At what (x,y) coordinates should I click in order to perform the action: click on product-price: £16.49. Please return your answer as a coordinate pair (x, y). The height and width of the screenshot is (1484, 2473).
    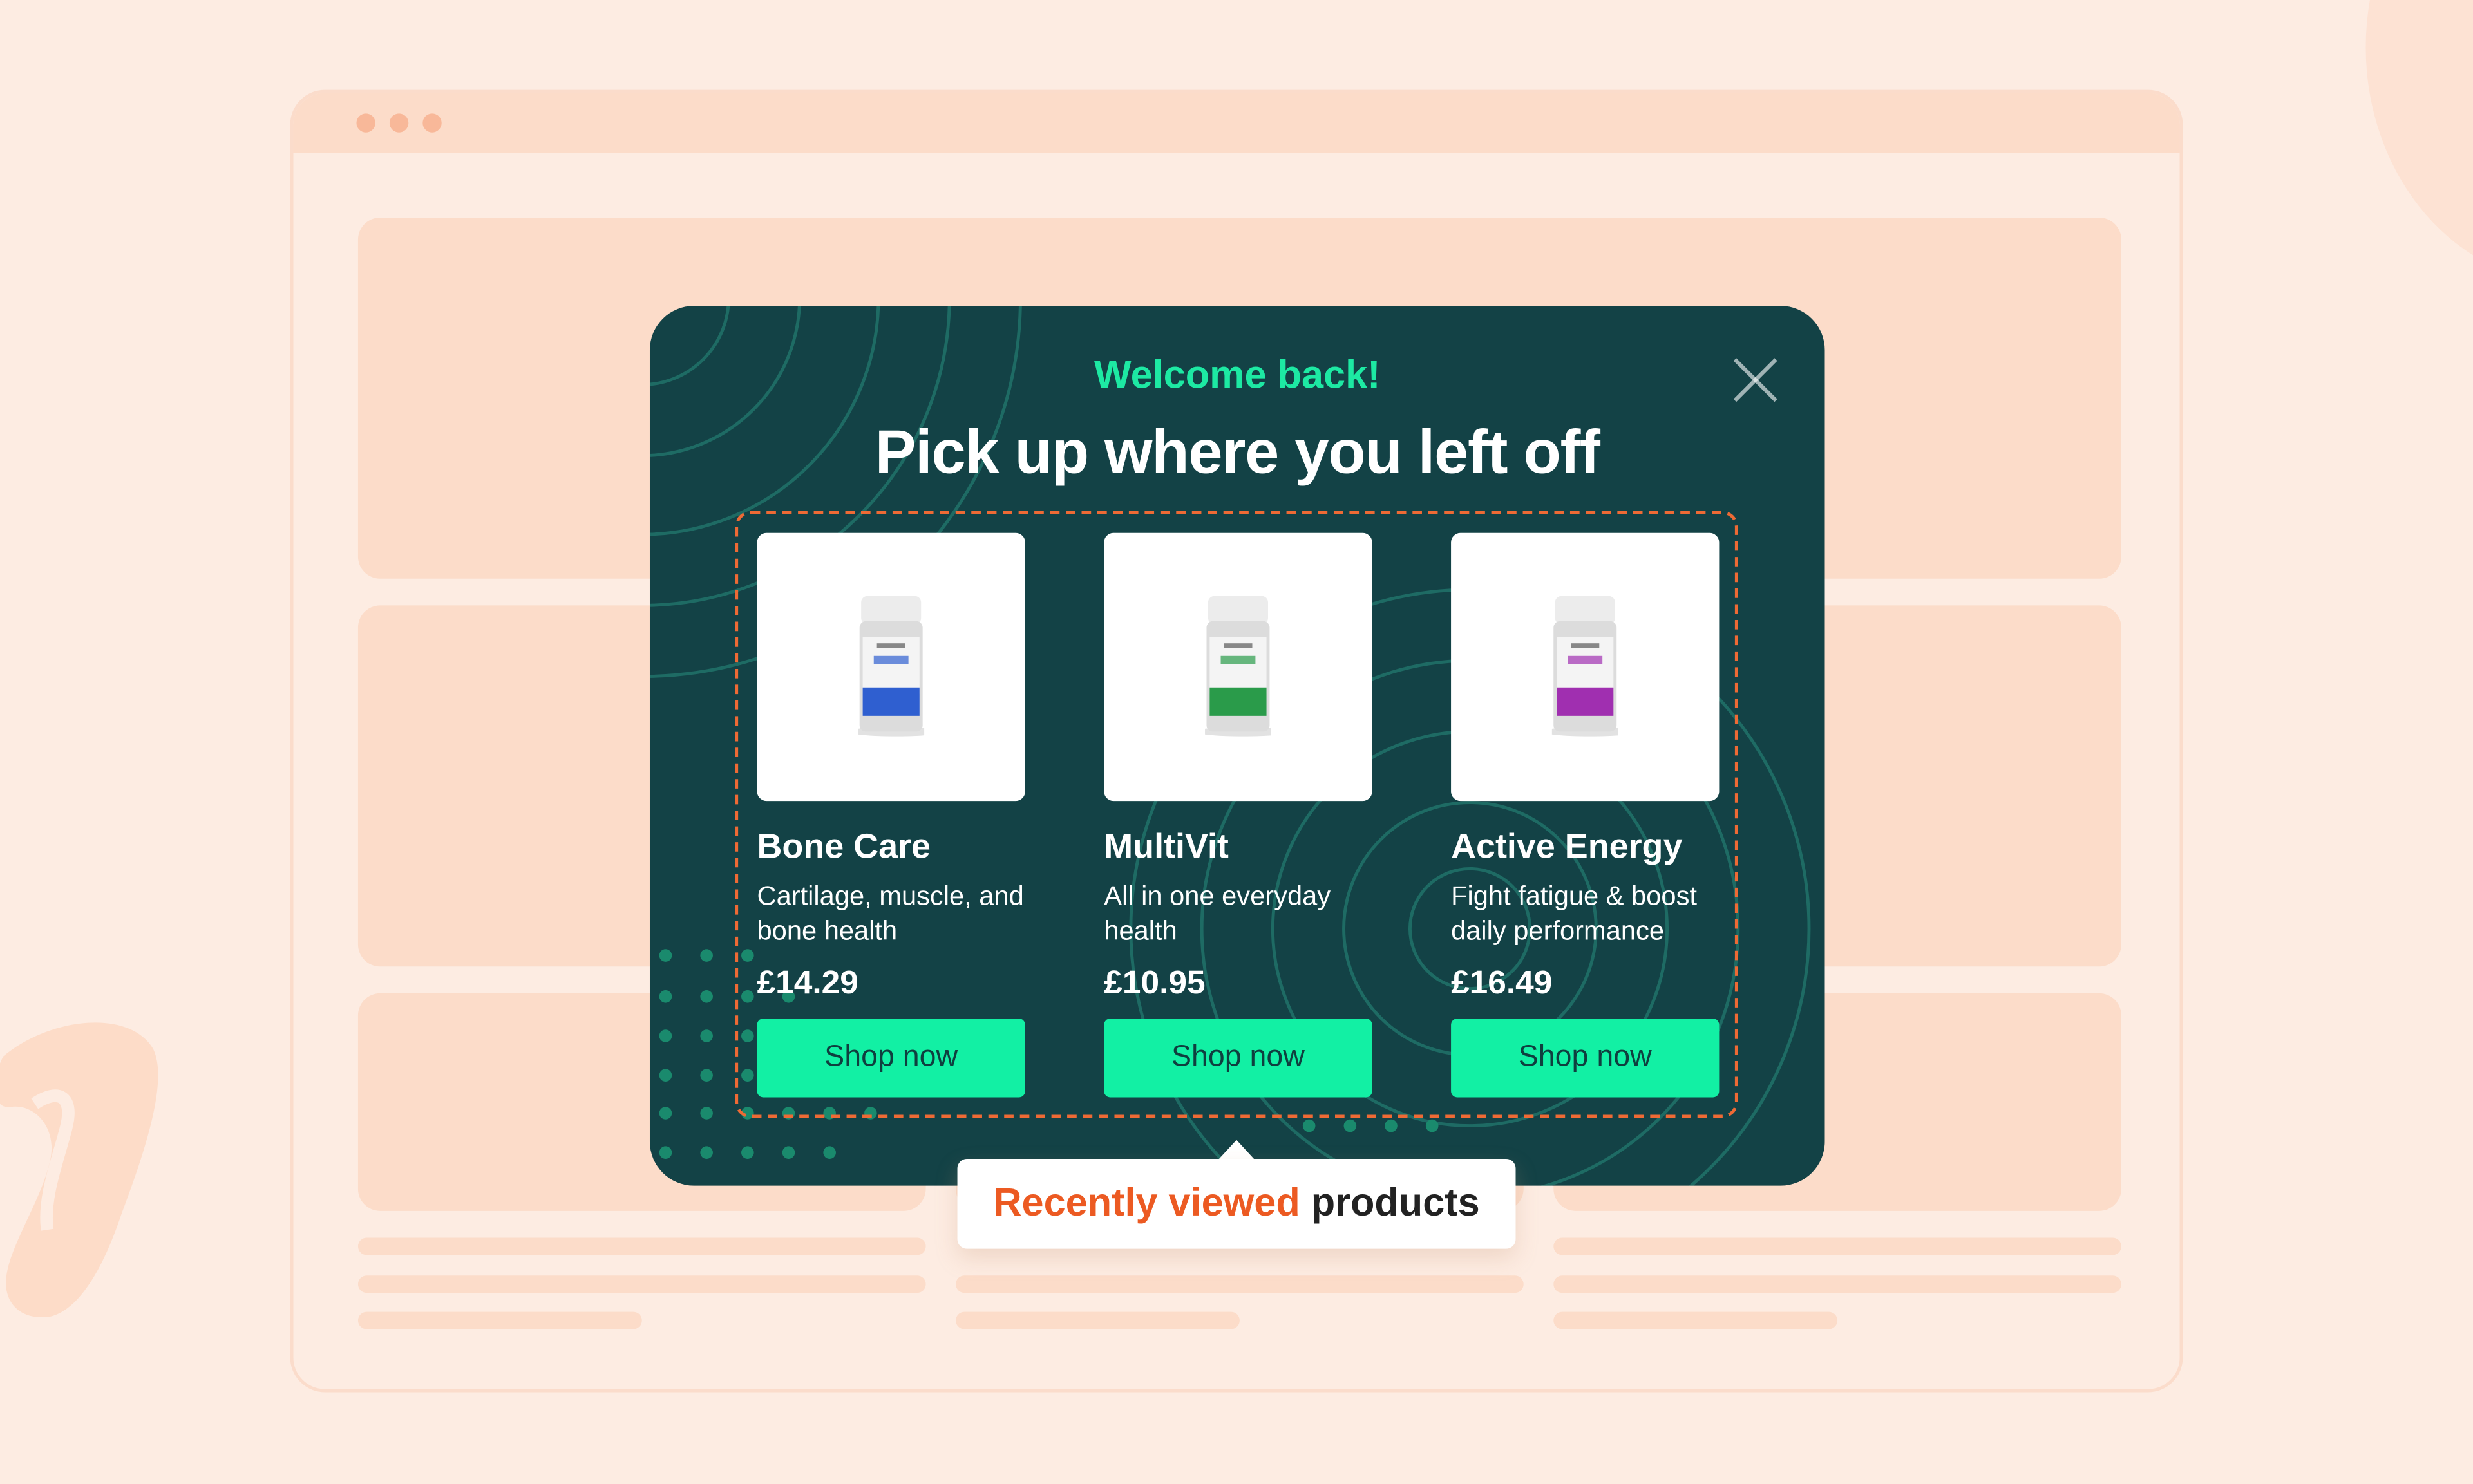
    Looking at the image, I should click on (1502, 983).